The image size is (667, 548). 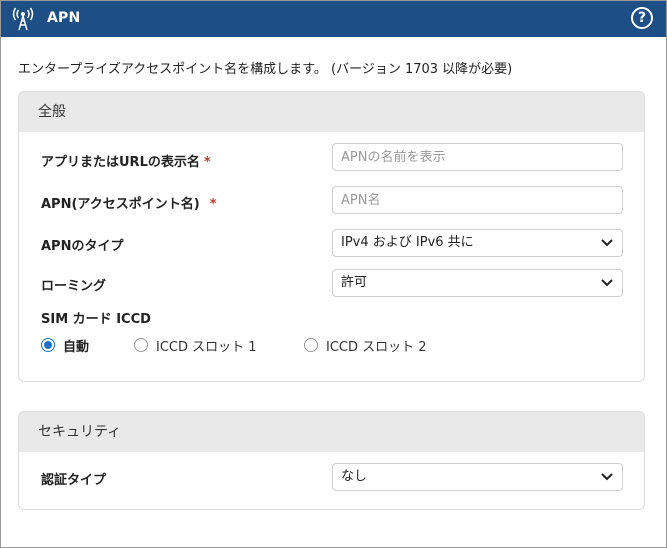 I want to click on display-name-label: アプリまたはURLの表示名 *, so click(x=126, y=160).